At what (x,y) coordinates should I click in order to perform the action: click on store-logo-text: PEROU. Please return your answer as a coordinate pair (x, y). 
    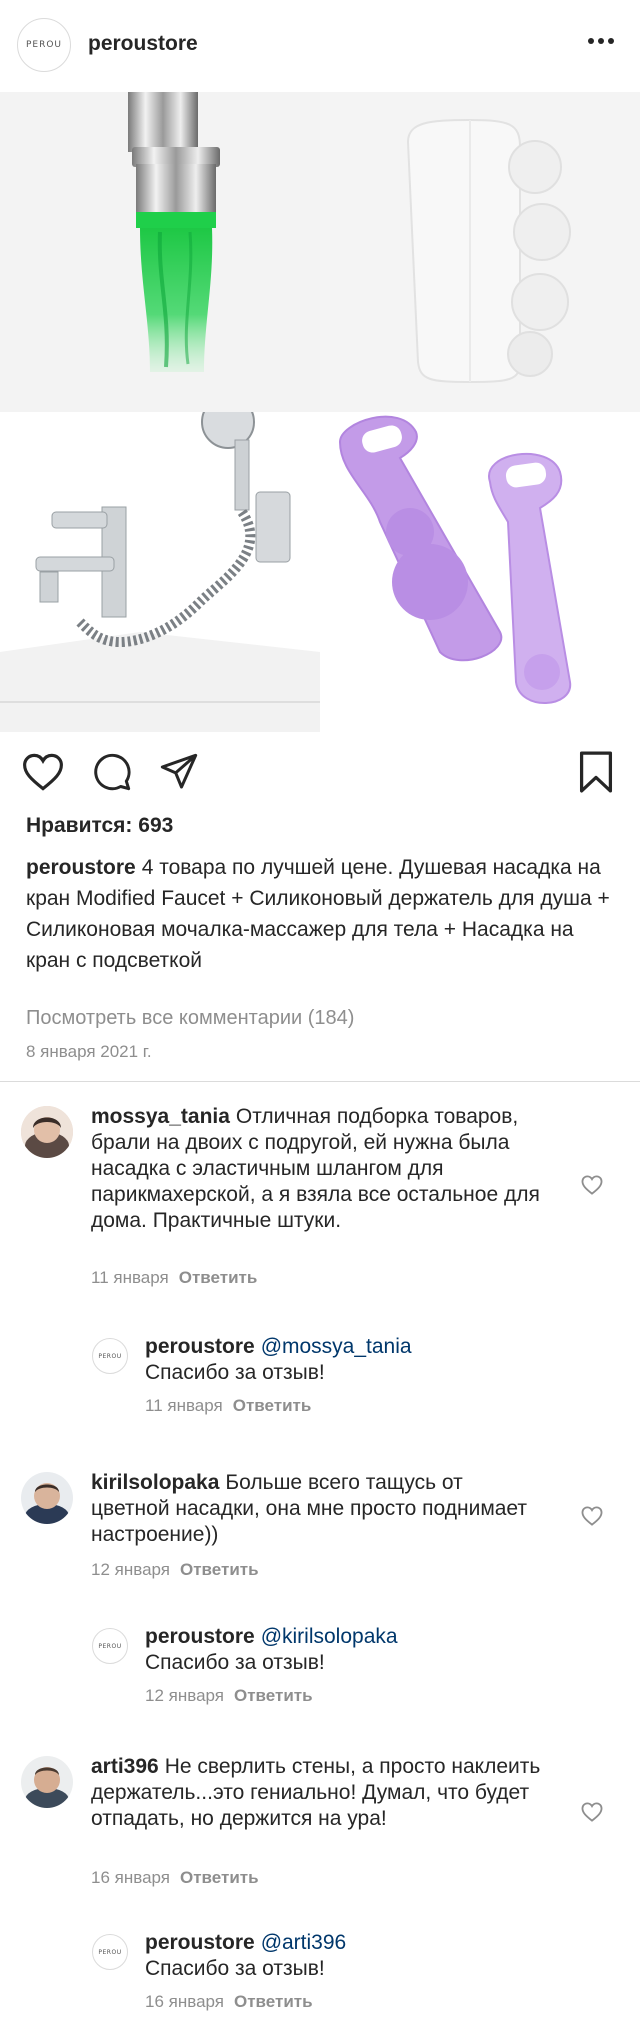
    Looking at the image, I should click on (44, 45).